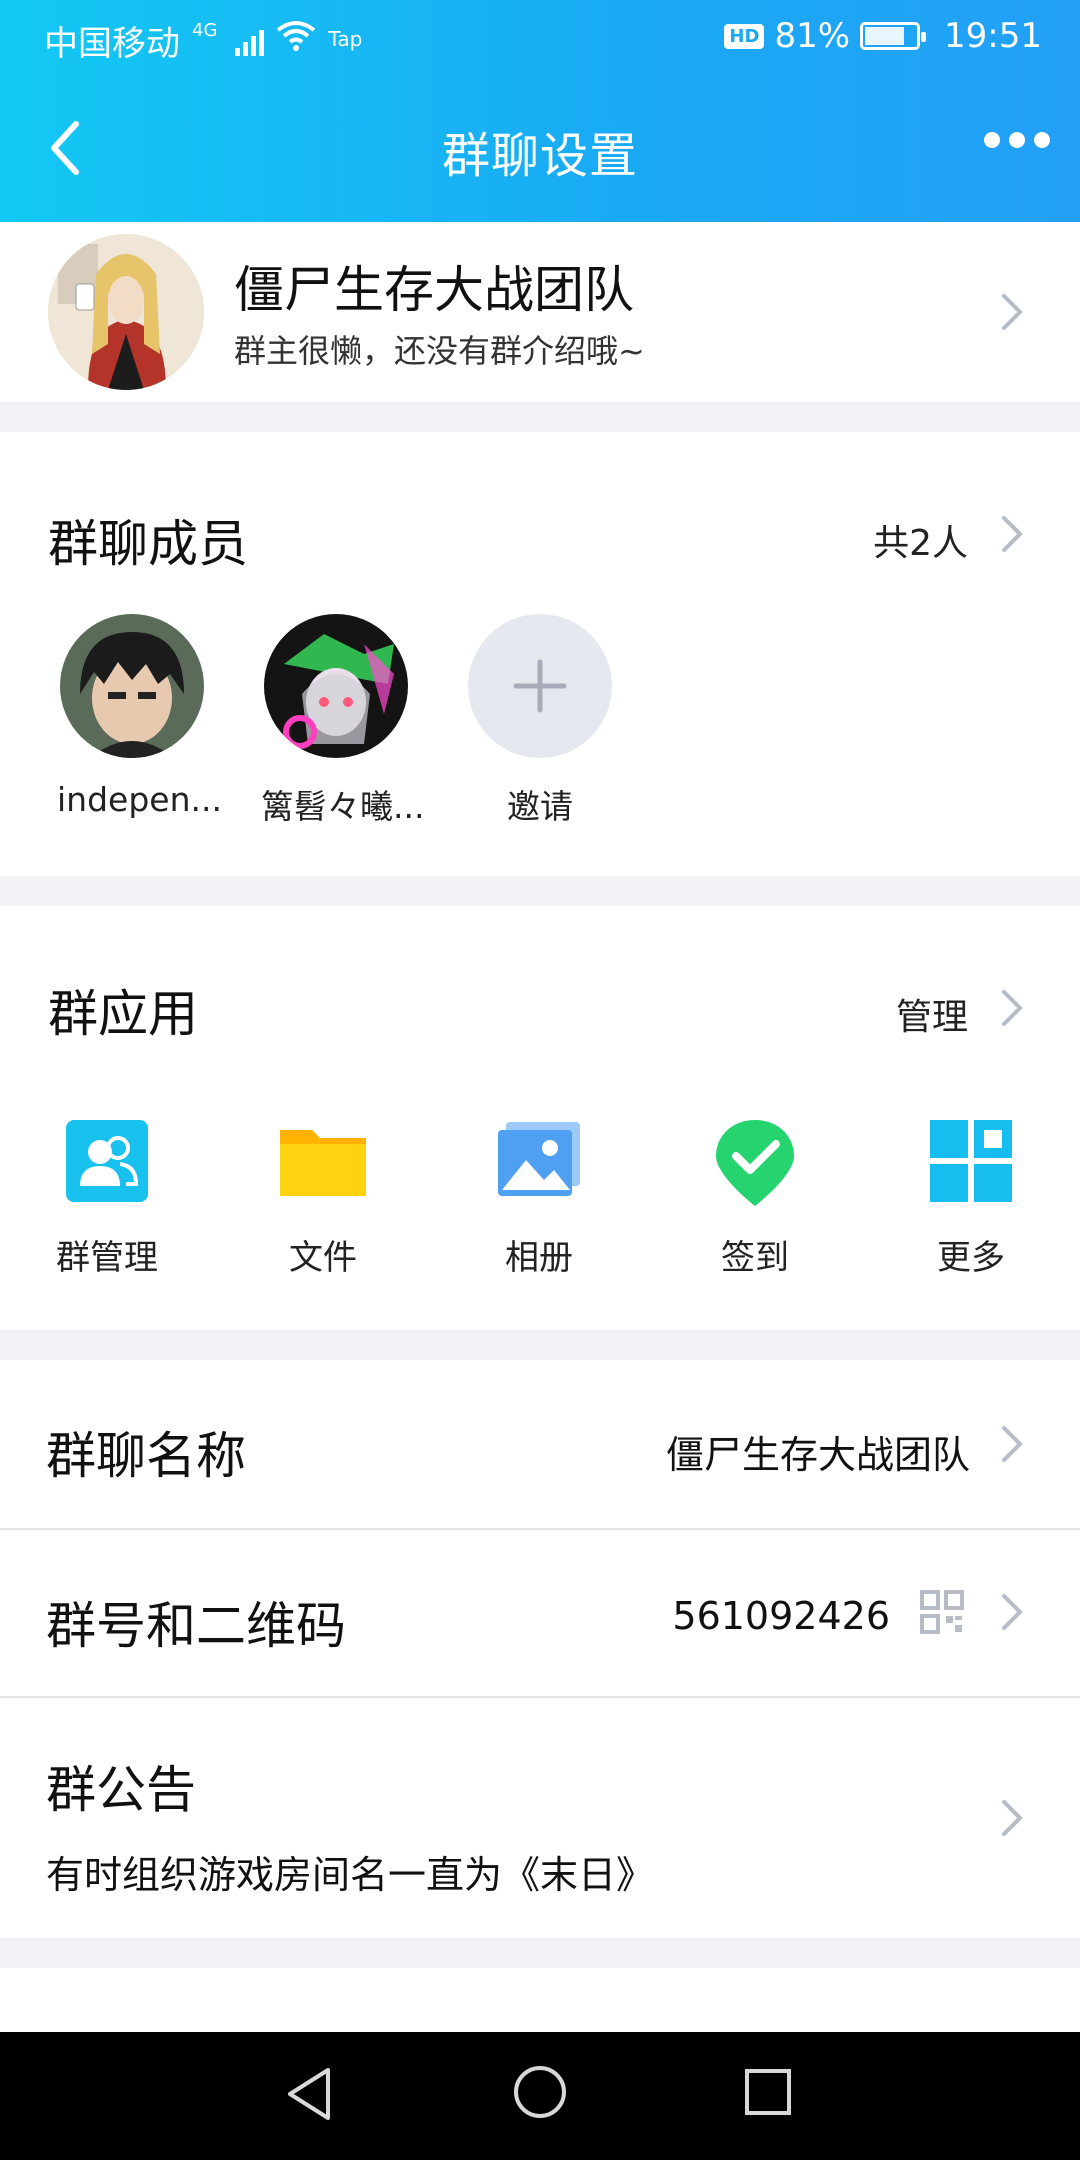 This screenshot has width=1080, height=2160. I want to click on photo-album-icon, so click(539, 1161).